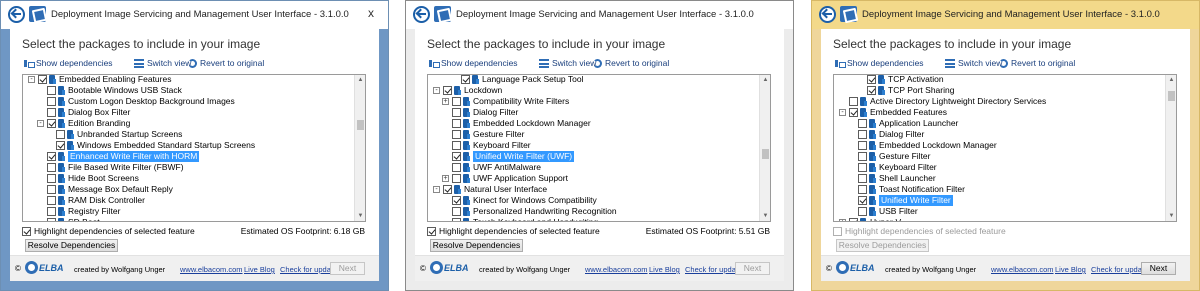 This screenshot has height=291, width=1200. What do you see at coordinates (999, 112) in the screenshot?
I see `tree-item: - Embedded Features` at bounding box center [999, 112].